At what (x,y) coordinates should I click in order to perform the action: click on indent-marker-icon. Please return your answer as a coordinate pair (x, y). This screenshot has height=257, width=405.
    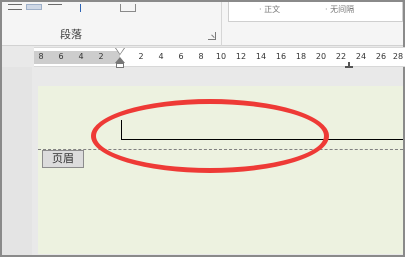
    Looking at the image, I should click on (120, 62).